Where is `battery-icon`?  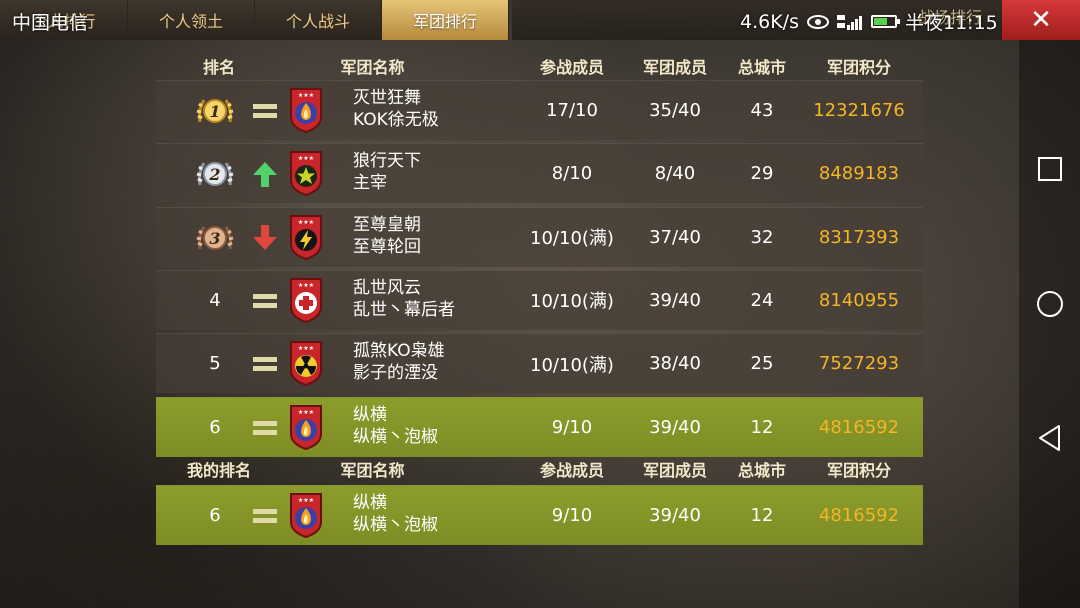 battery-icon is located at coordinates (885, 21).